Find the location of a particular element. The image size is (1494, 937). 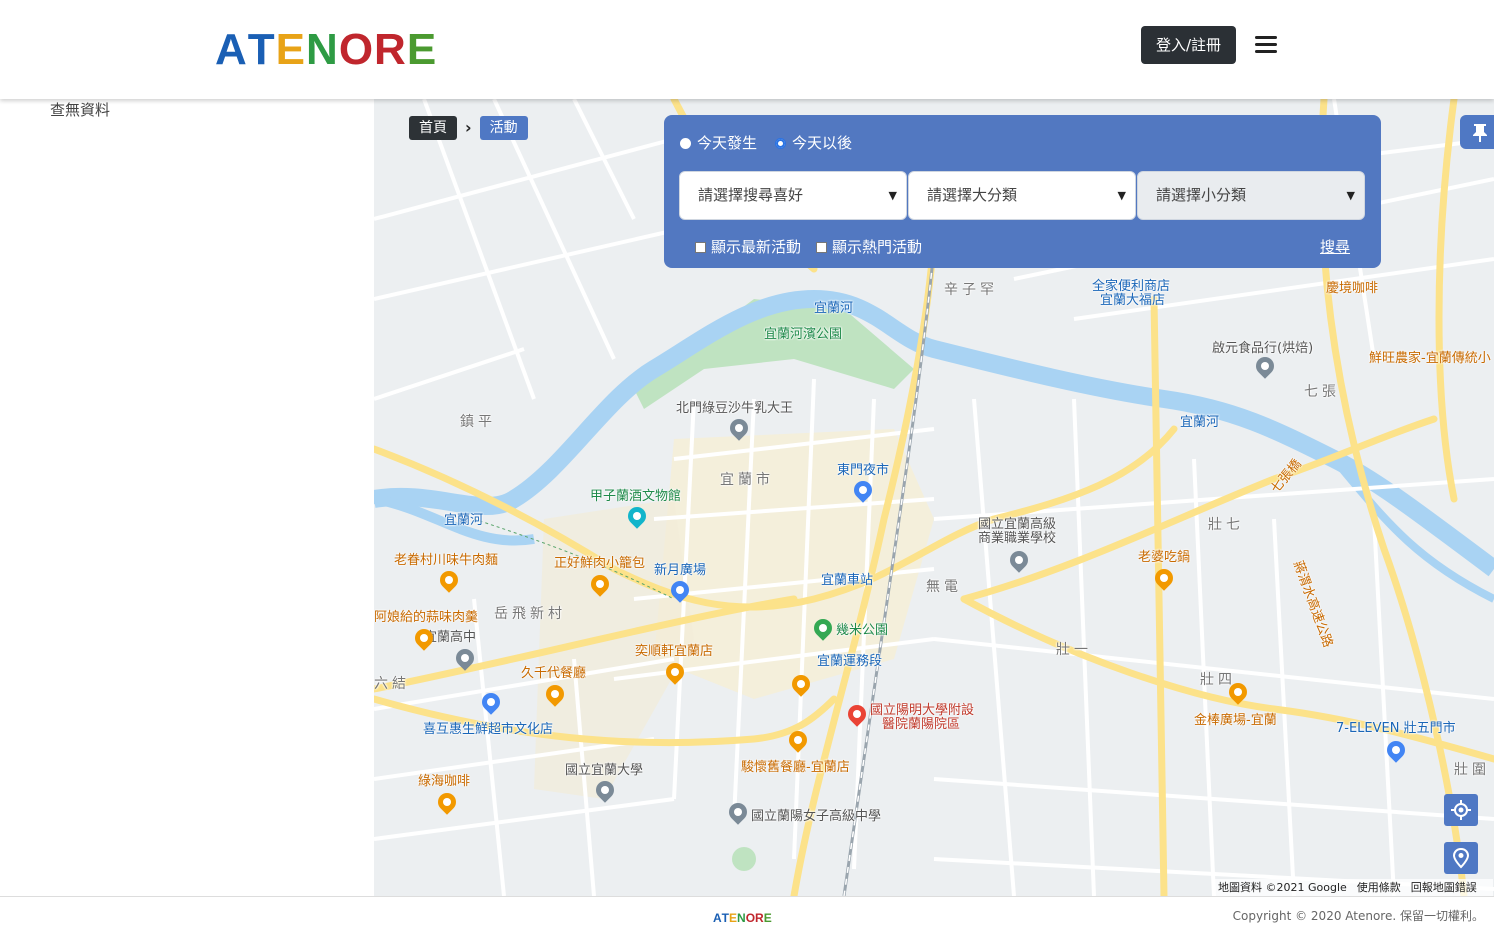

no-data-text: 查無資料 is located at coordinates (80, 110).